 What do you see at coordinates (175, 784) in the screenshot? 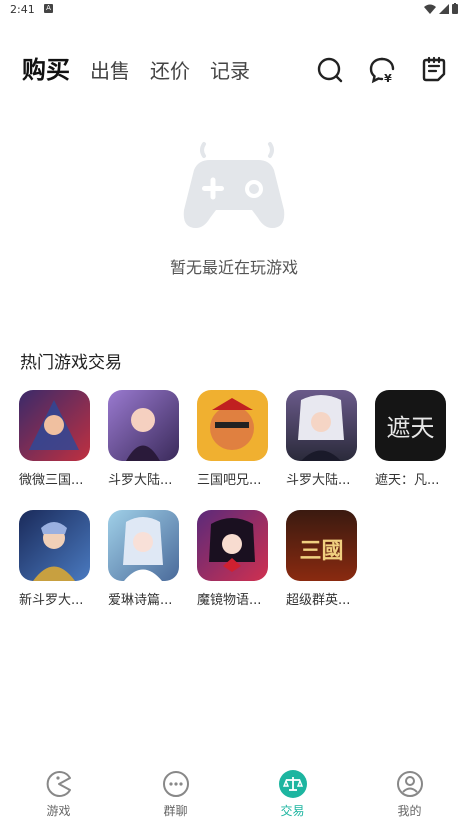
I see `chat-dots-icon` at bounding box center [175, 784].